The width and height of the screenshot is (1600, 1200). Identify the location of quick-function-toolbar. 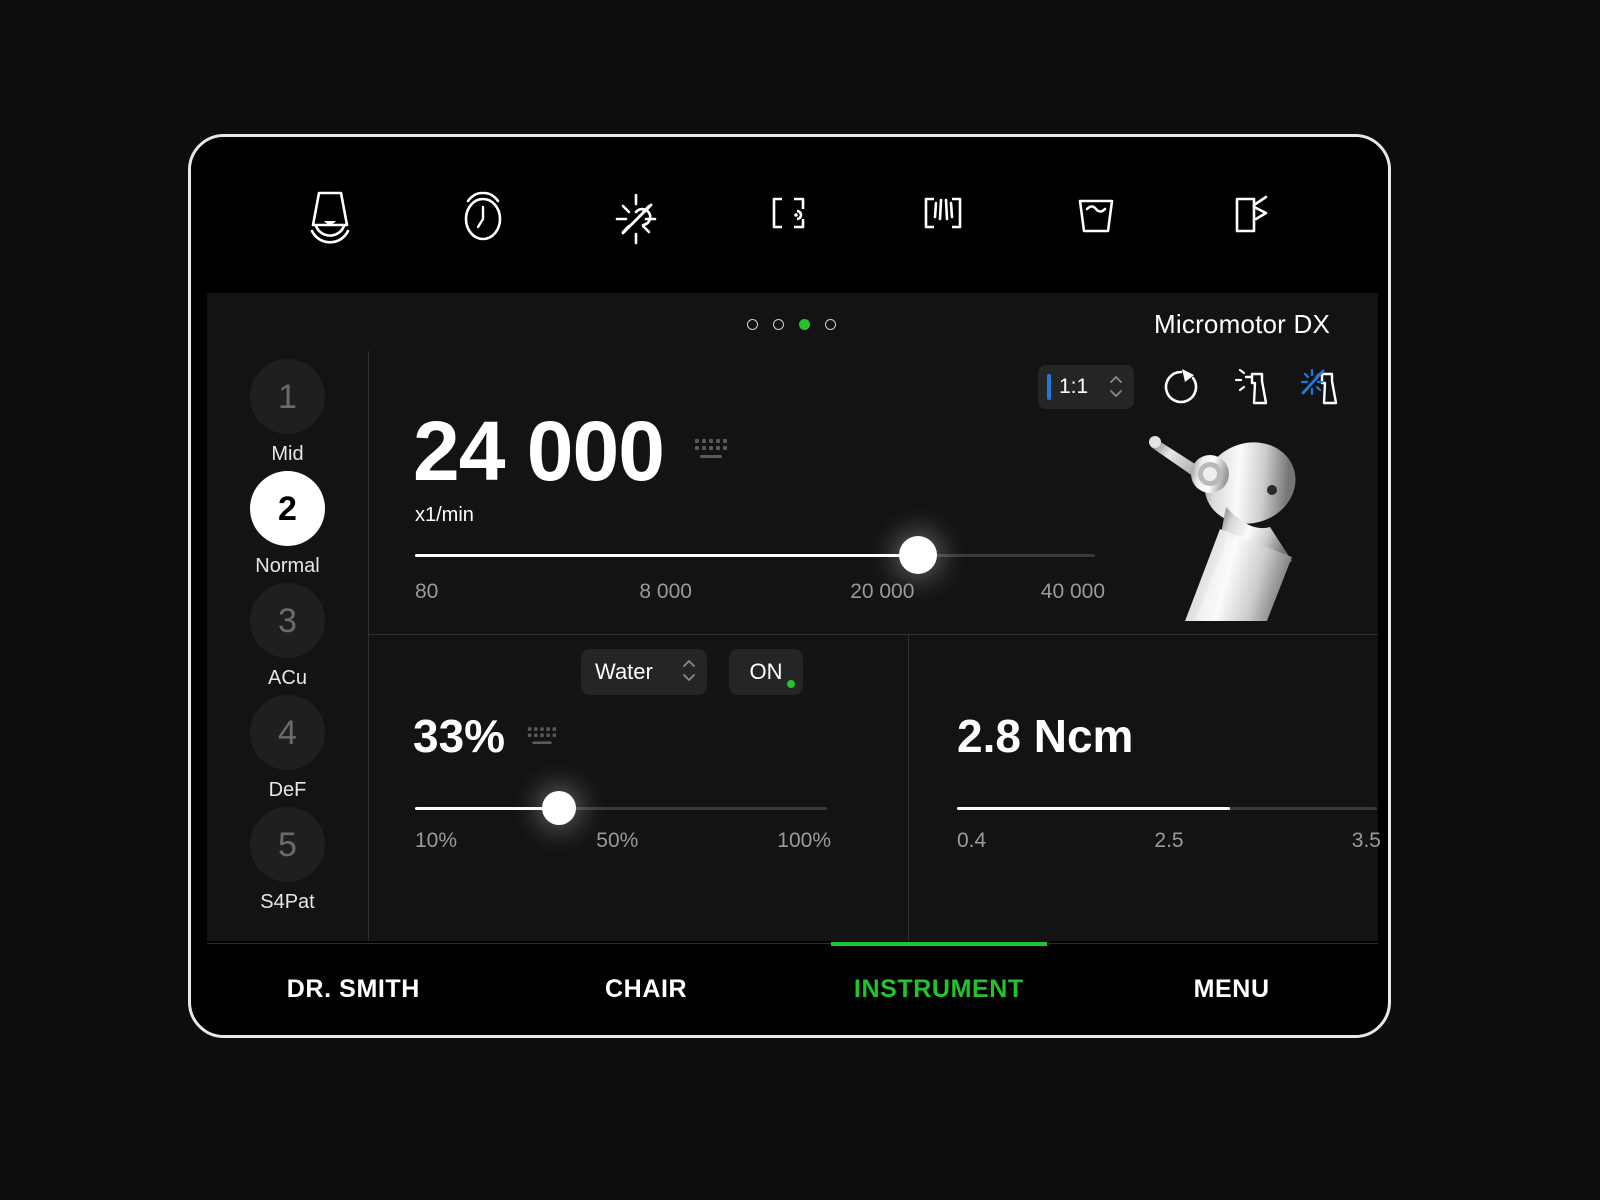
(789, 215).